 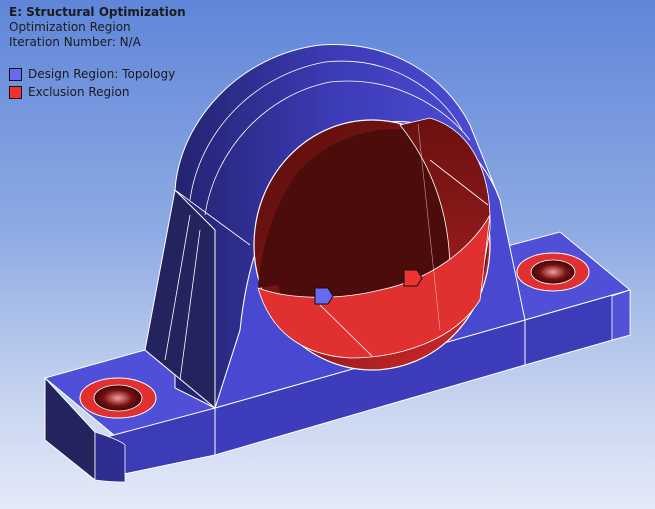 I want to click on legend-label: Exclusion Region, so click(x=79, y=92).